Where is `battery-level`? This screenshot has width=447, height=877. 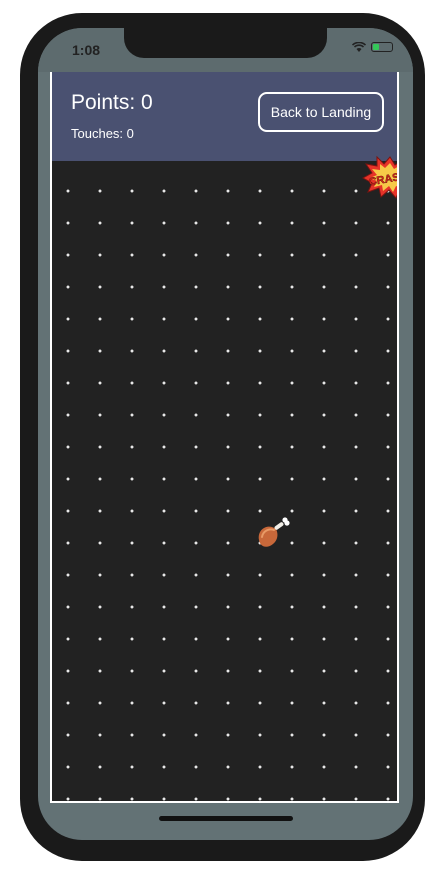 battery-level is located at coordinates (376, 47).